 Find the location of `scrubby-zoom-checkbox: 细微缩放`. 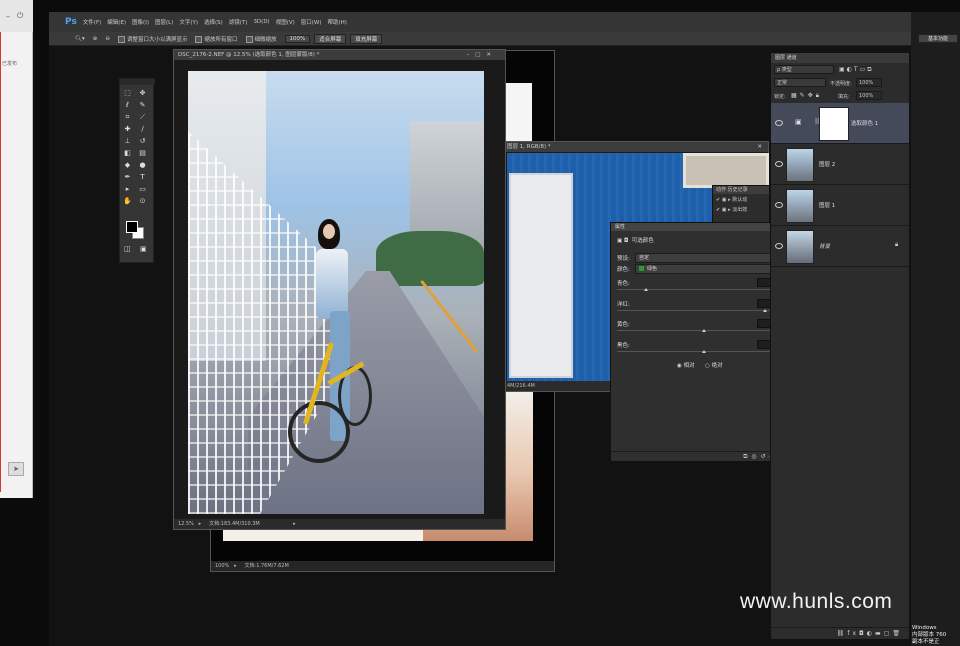

scrubby-zoom-checkbox: 细微缩放 is located at coordinates (261, 39).